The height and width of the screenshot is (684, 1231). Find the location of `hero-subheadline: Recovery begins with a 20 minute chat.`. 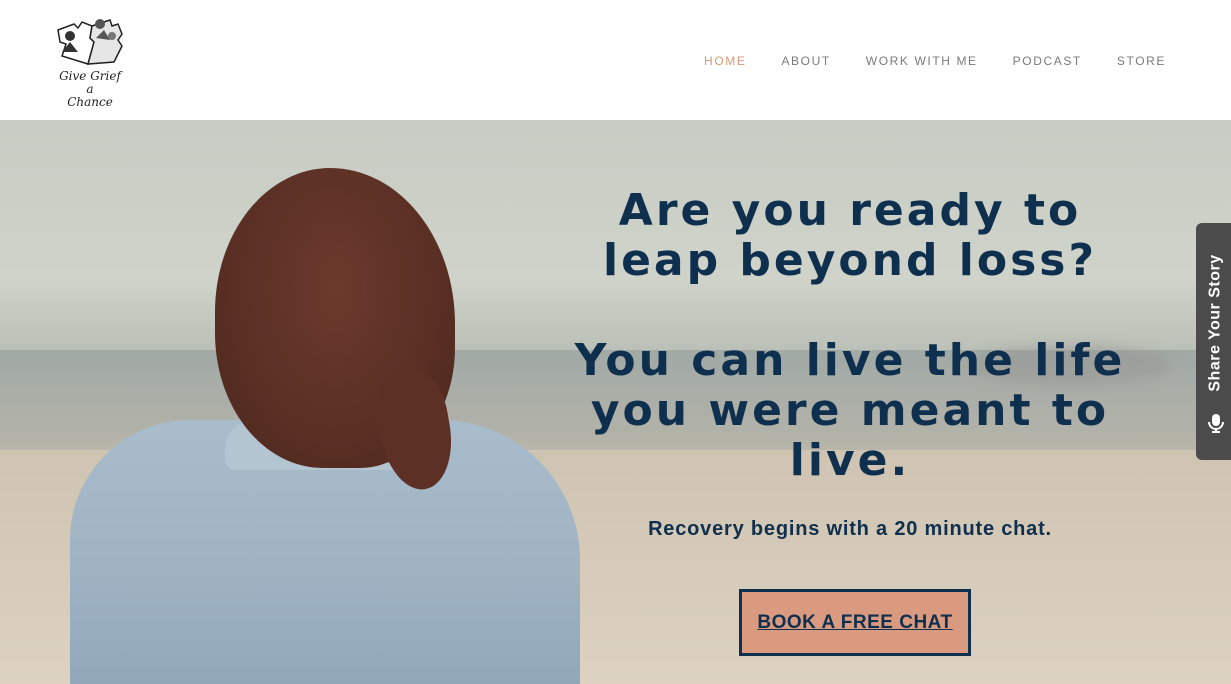

hero-subheadline: Recovery begins with a 20 minute chat. is located at coordinates (850, 529).